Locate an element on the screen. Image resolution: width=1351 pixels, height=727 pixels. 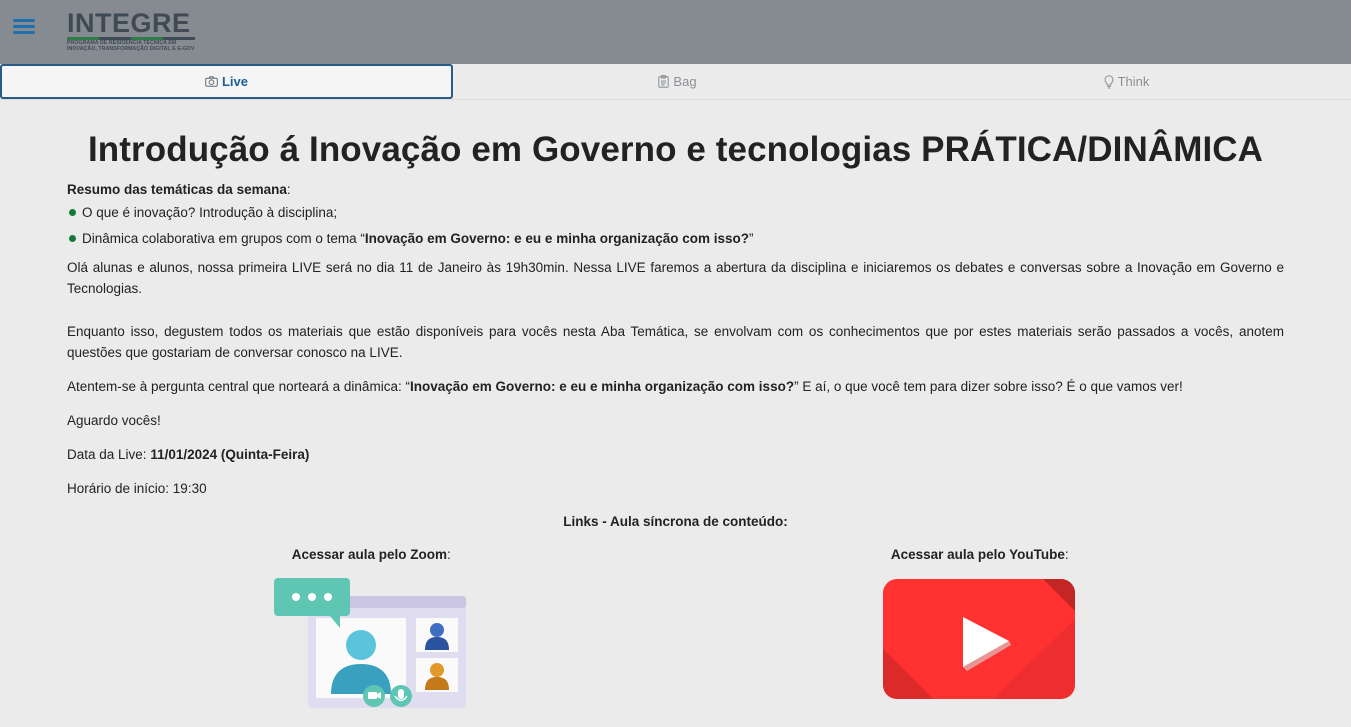
youtube-label-text: Acessar aula pelo YouTube is located at coordinates (977, 554).